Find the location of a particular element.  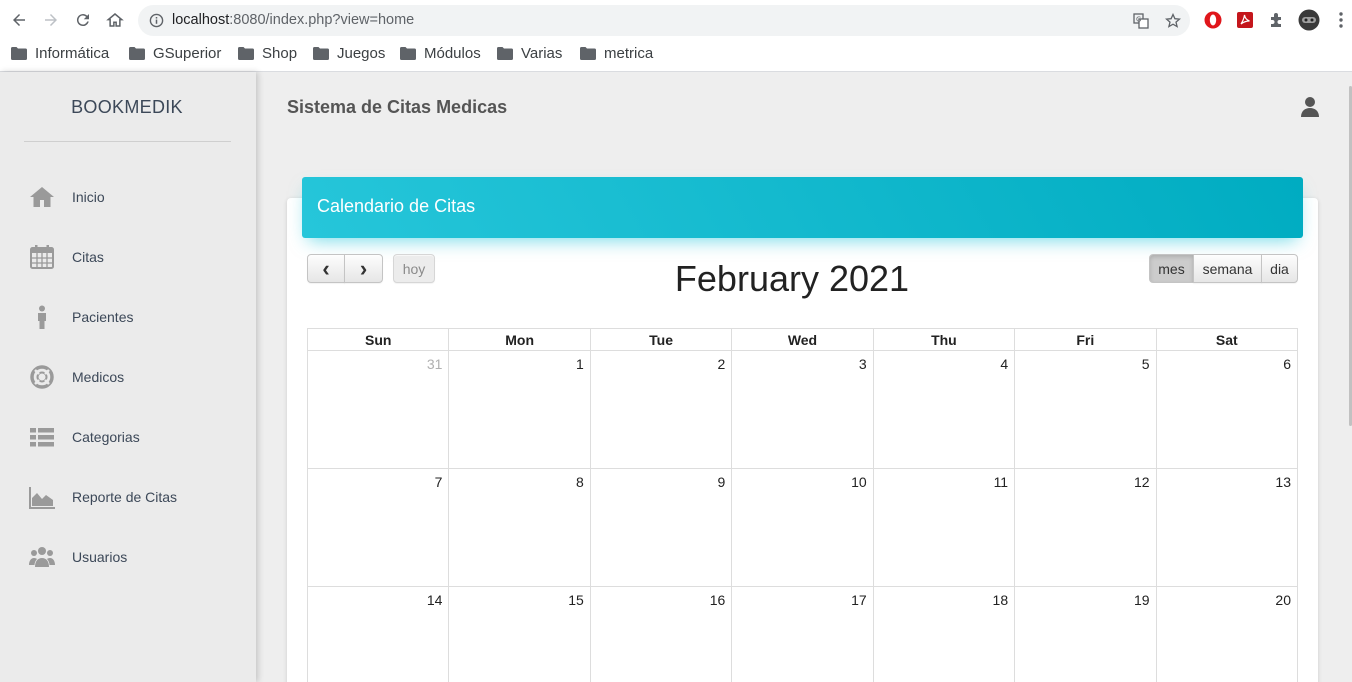

view-month-button: mes is located at coordinates (1171, 268).